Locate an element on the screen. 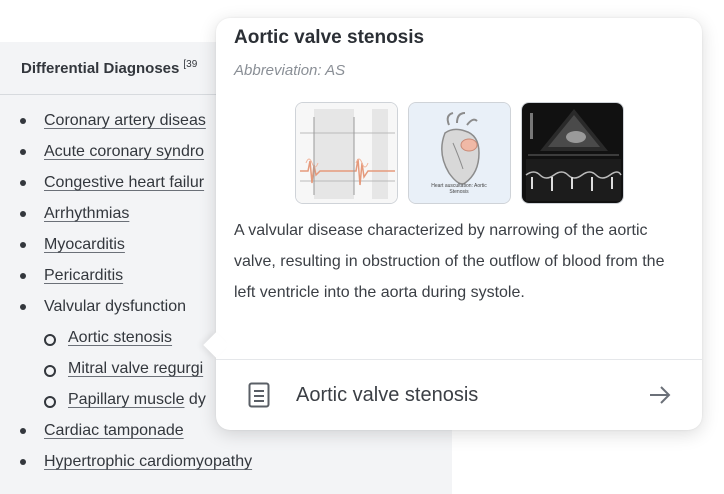 This screenshot has width=724, height=494. thumbnail-echocardiogram is located at coordinates (572, 153).